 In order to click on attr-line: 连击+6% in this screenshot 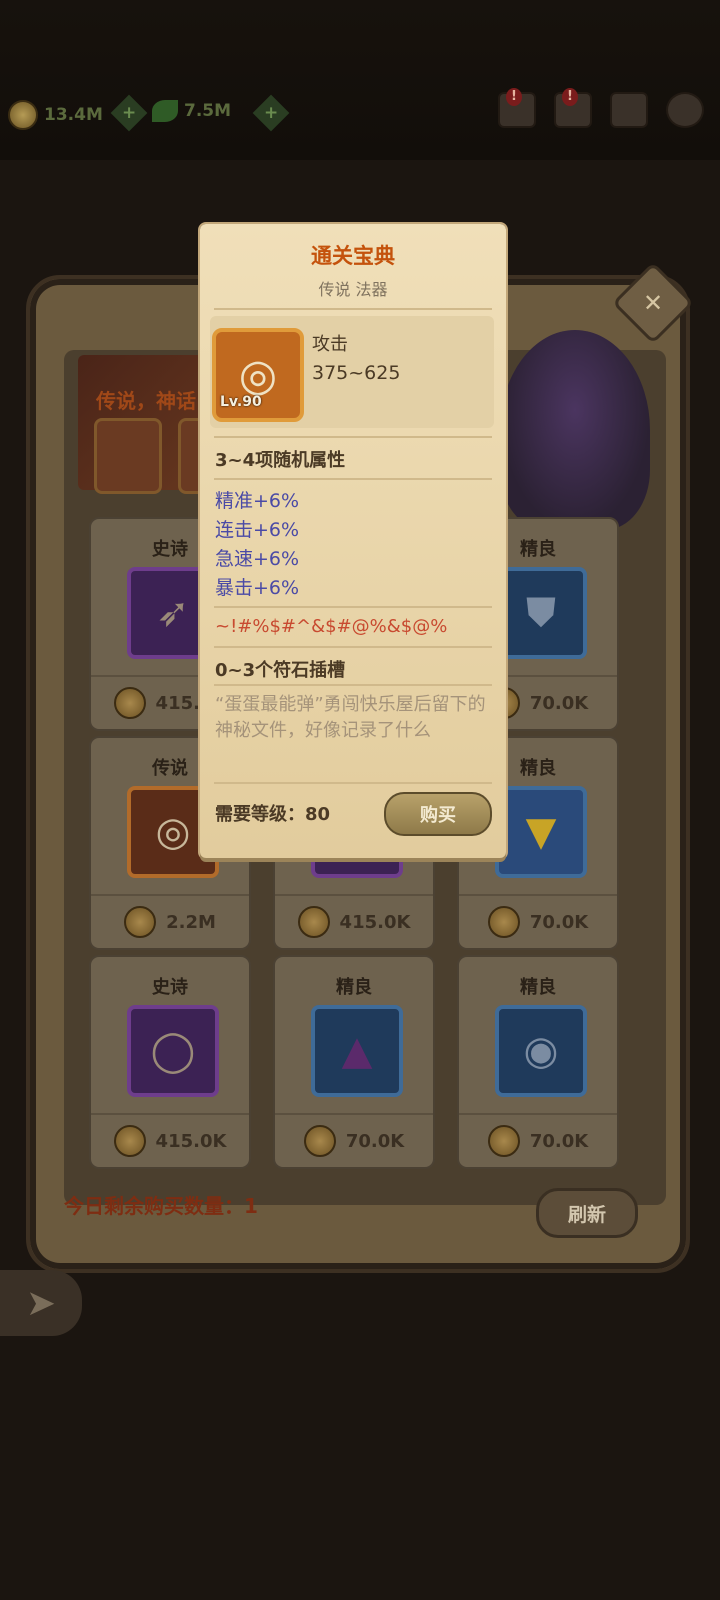, I will do `click(257, 530)`.